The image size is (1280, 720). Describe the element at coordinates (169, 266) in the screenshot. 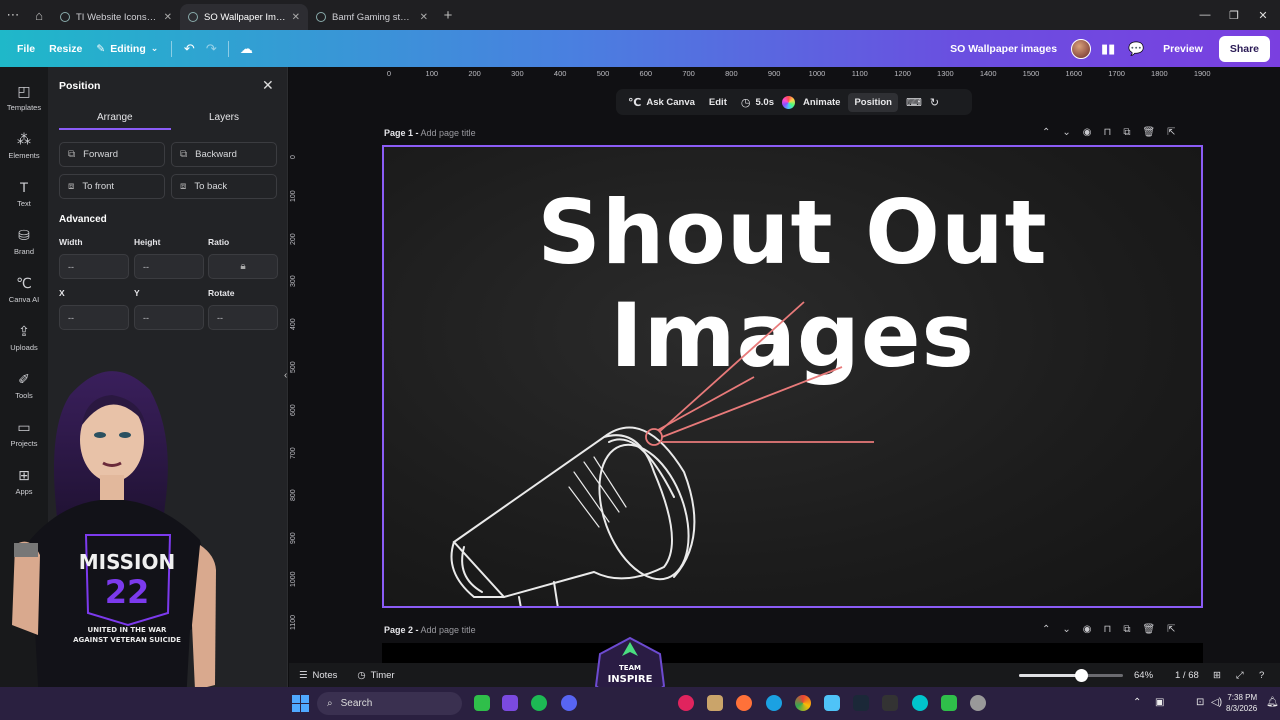

I see `height-field: --` at that location.